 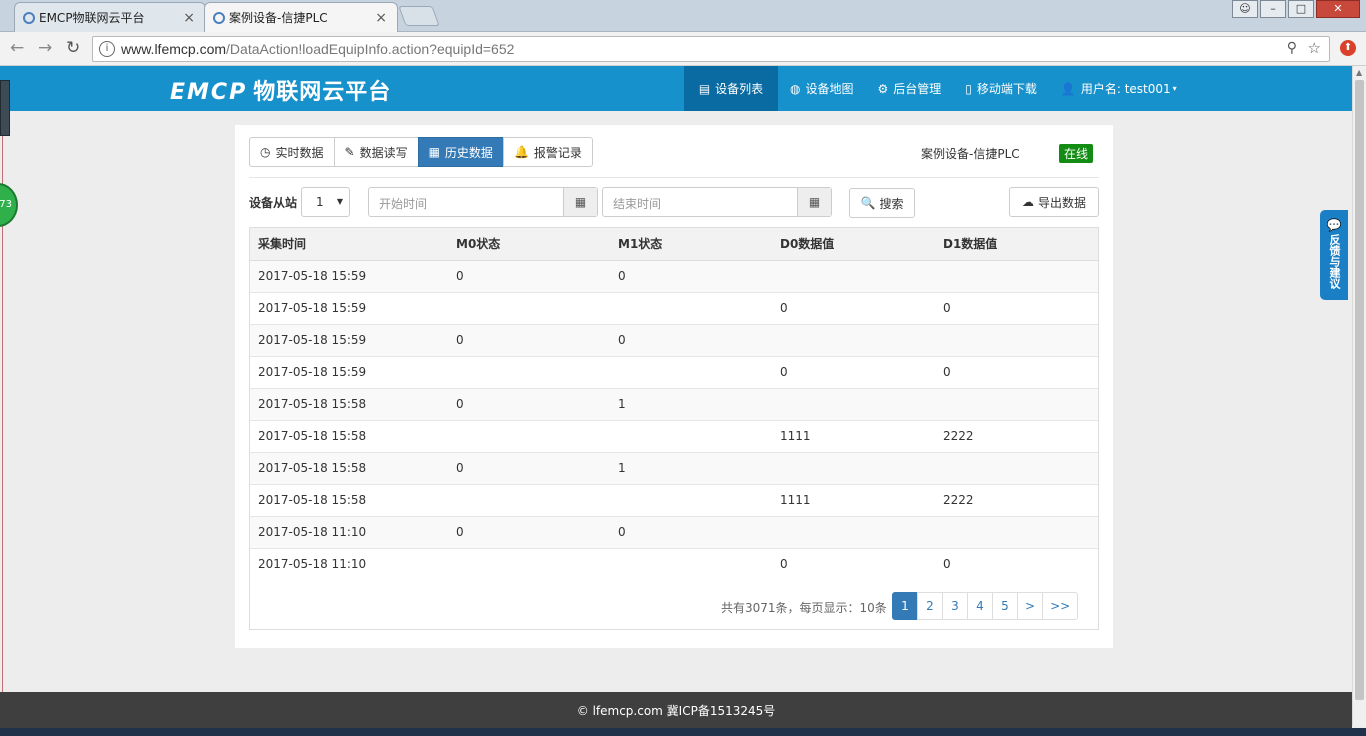 I want to click on site-favicon-icon, so click(x=219, y=18).